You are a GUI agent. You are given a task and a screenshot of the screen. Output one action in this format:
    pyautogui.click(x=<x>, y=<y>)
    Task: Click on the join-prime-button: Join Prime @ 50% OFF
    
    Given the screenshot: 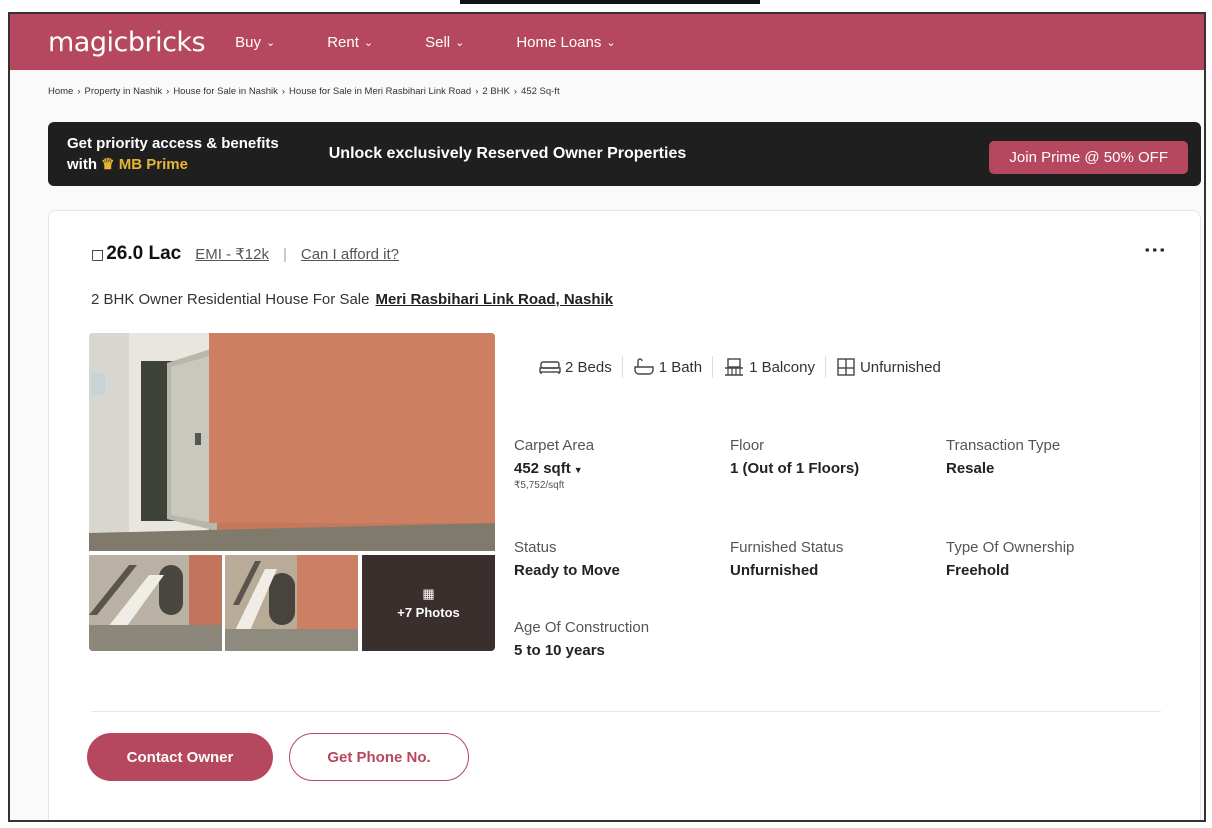 What is the action you would take?
    pyautogui.click(x=1088, y=157)
    